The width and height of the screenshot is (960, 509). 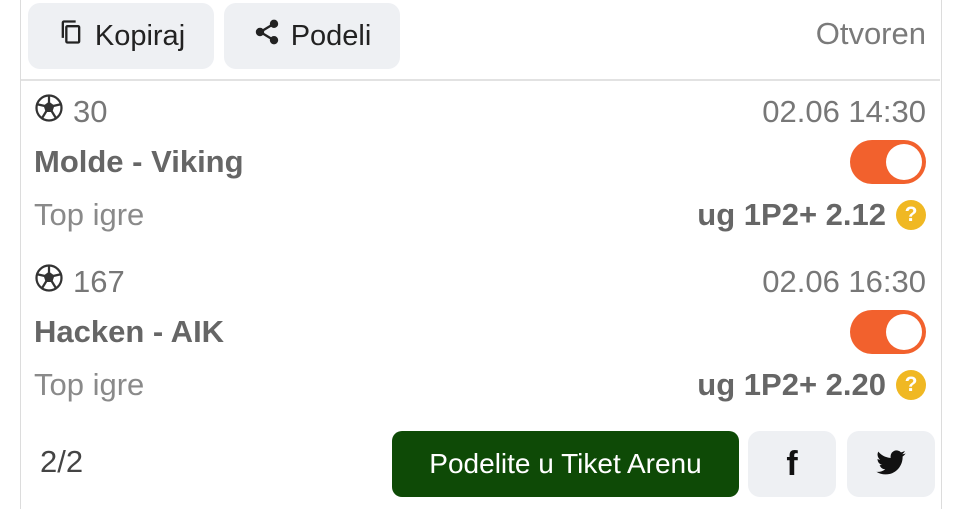 I want to click on match-code-group: 167, so click(x=79, y=282).